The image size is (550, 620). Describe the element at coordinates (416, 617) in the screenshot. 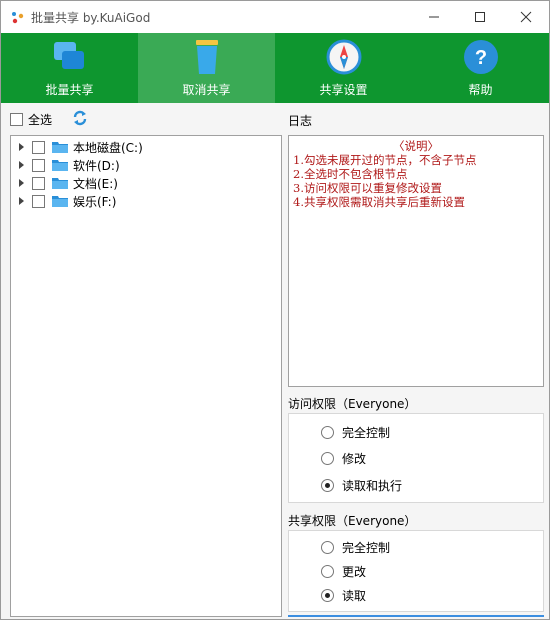

I see `bottom-button-edge` at that location.